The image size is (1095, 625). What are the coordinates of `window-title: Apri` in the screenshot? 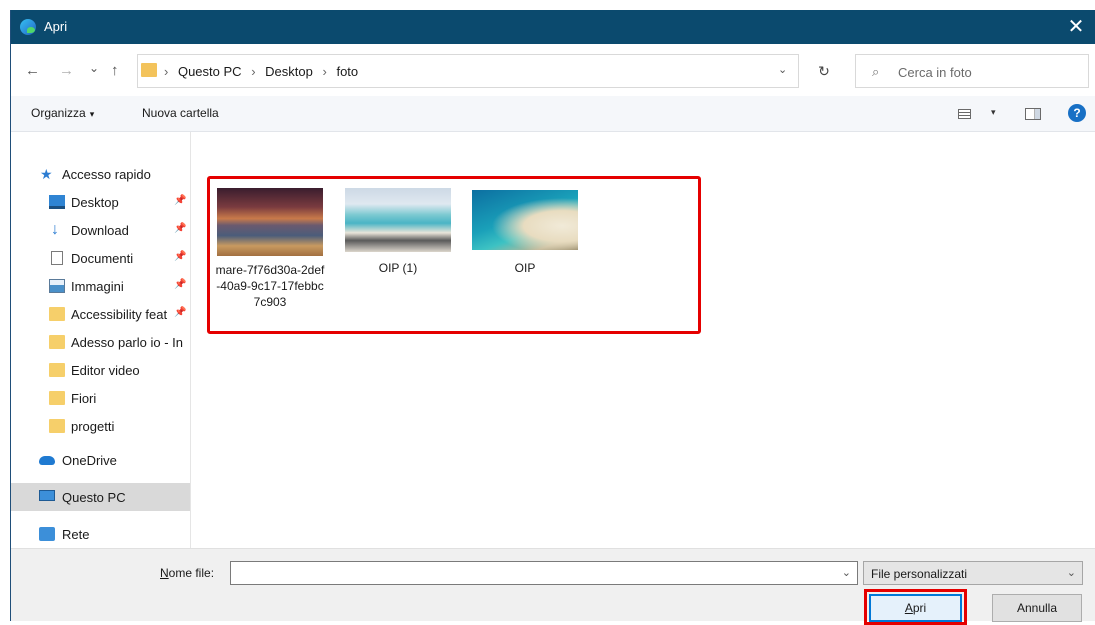 It's located at (56, 26).